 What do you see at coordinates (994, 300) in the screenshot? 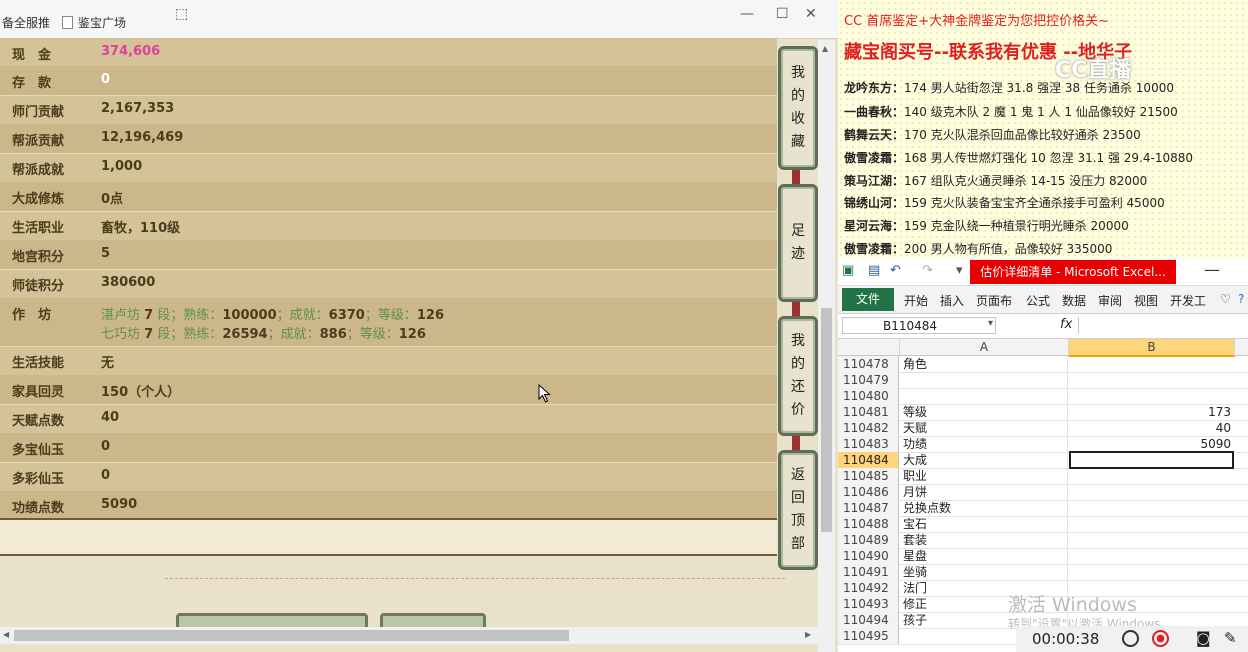
I see `tab-page-layout: 页面布` at bounding box center [994, 300].